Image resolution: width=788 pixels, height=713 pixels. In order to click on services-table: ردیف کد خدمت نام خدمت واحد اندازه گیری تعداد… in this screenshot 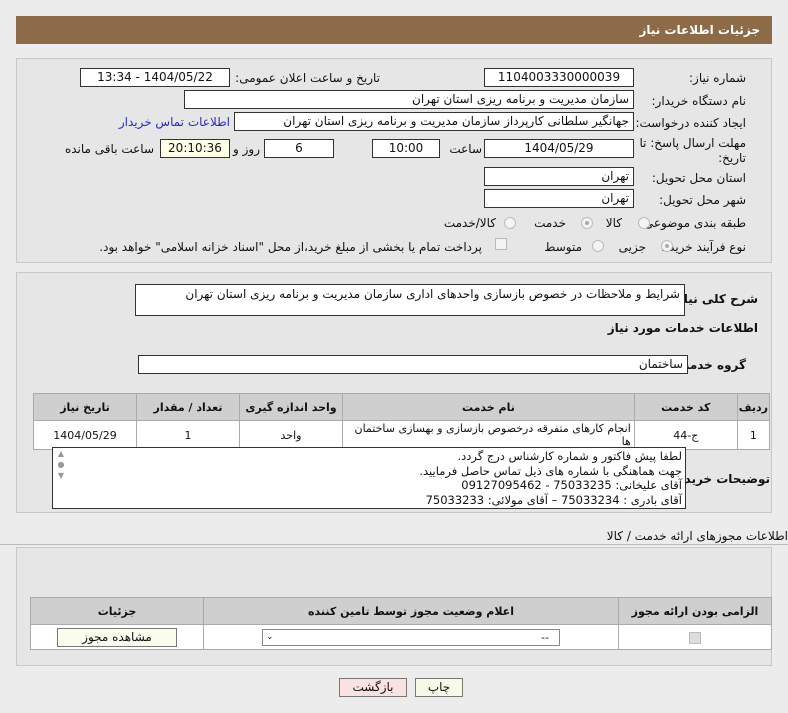, I will do `click(402, 421)`.